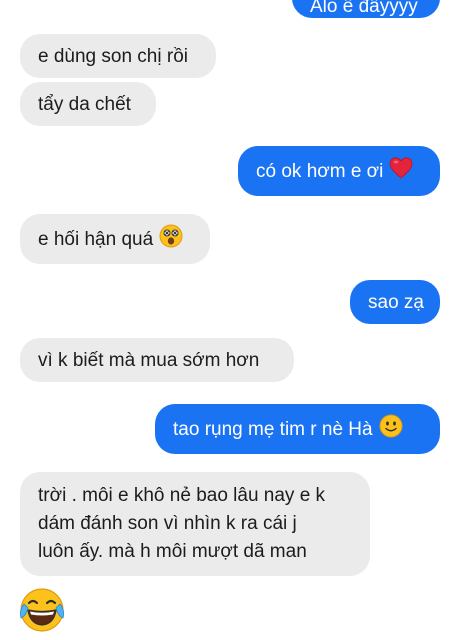  What do you see at coordinates (172, 551) in the screenshot?
I see `message-line: luôn ấy. mà h môi mượt dã man` at bounding box center [172, 551].